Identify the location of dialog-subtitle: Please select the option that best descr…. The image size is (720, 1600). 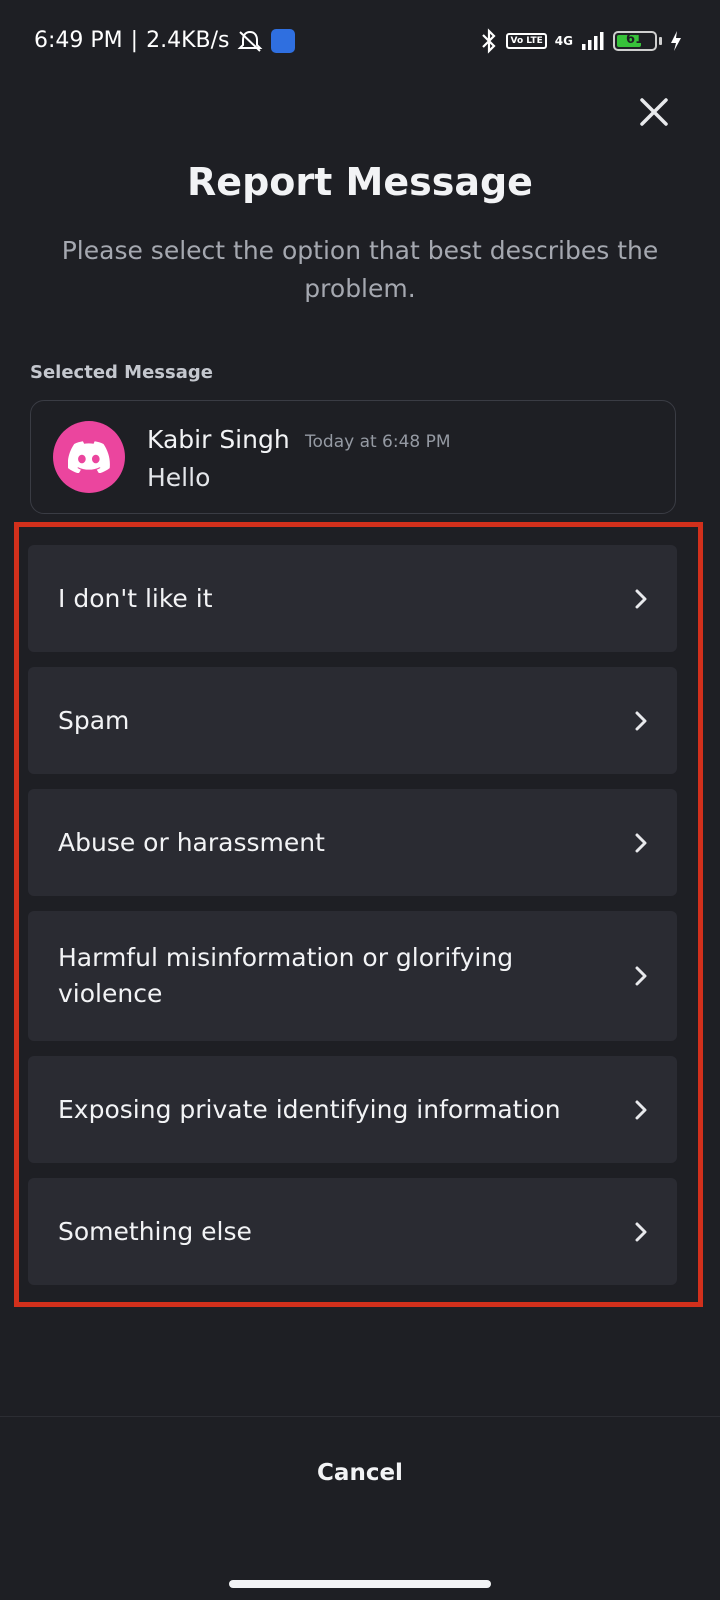
(360, 269).